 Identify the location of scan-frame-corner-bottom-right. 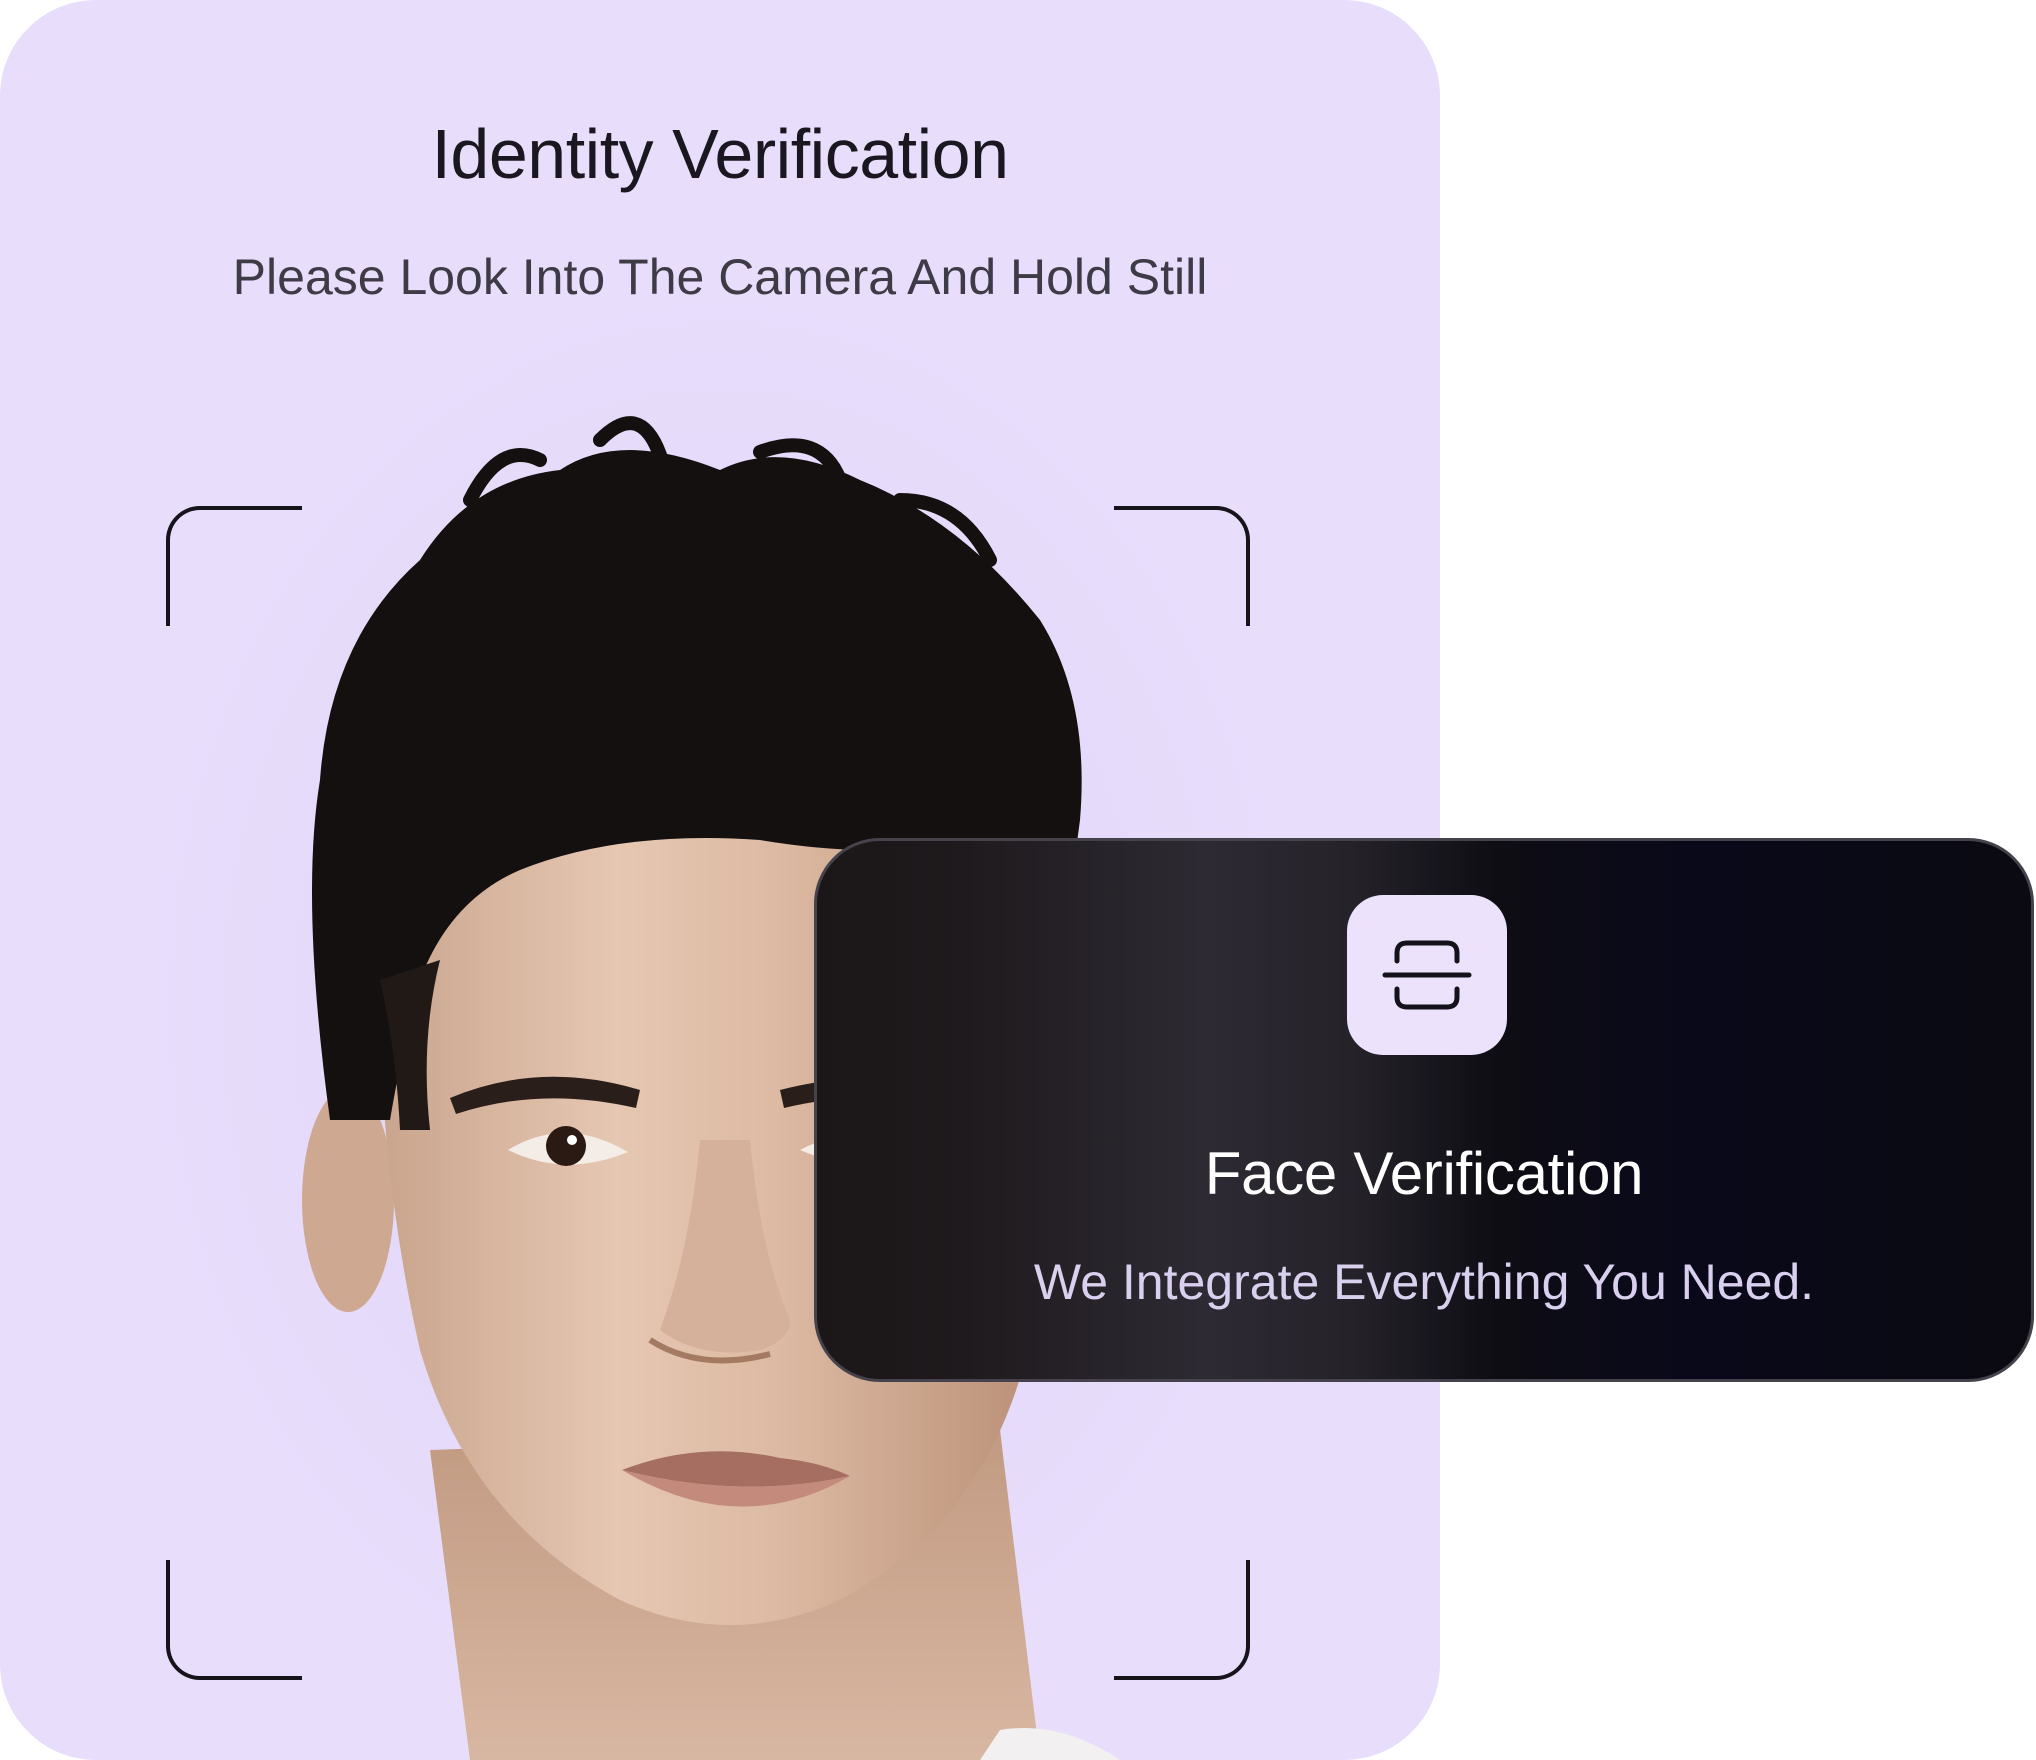
(1182, 1620).